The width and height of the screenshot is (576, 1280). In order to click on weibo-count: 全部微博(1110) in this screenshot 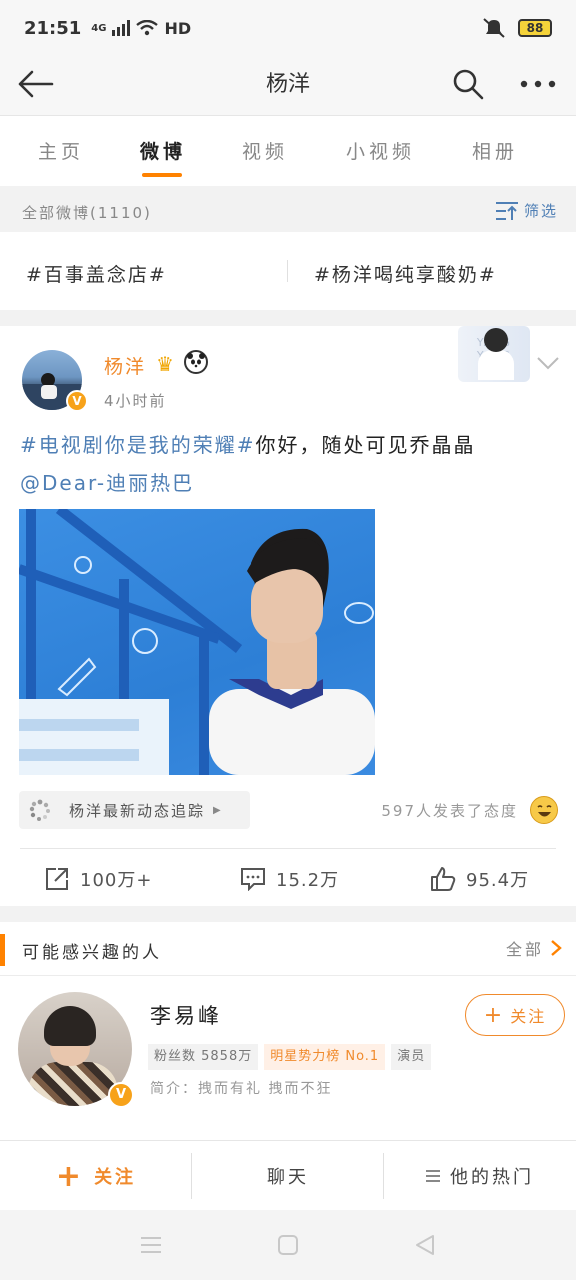, I will do `click(87, 213)`.